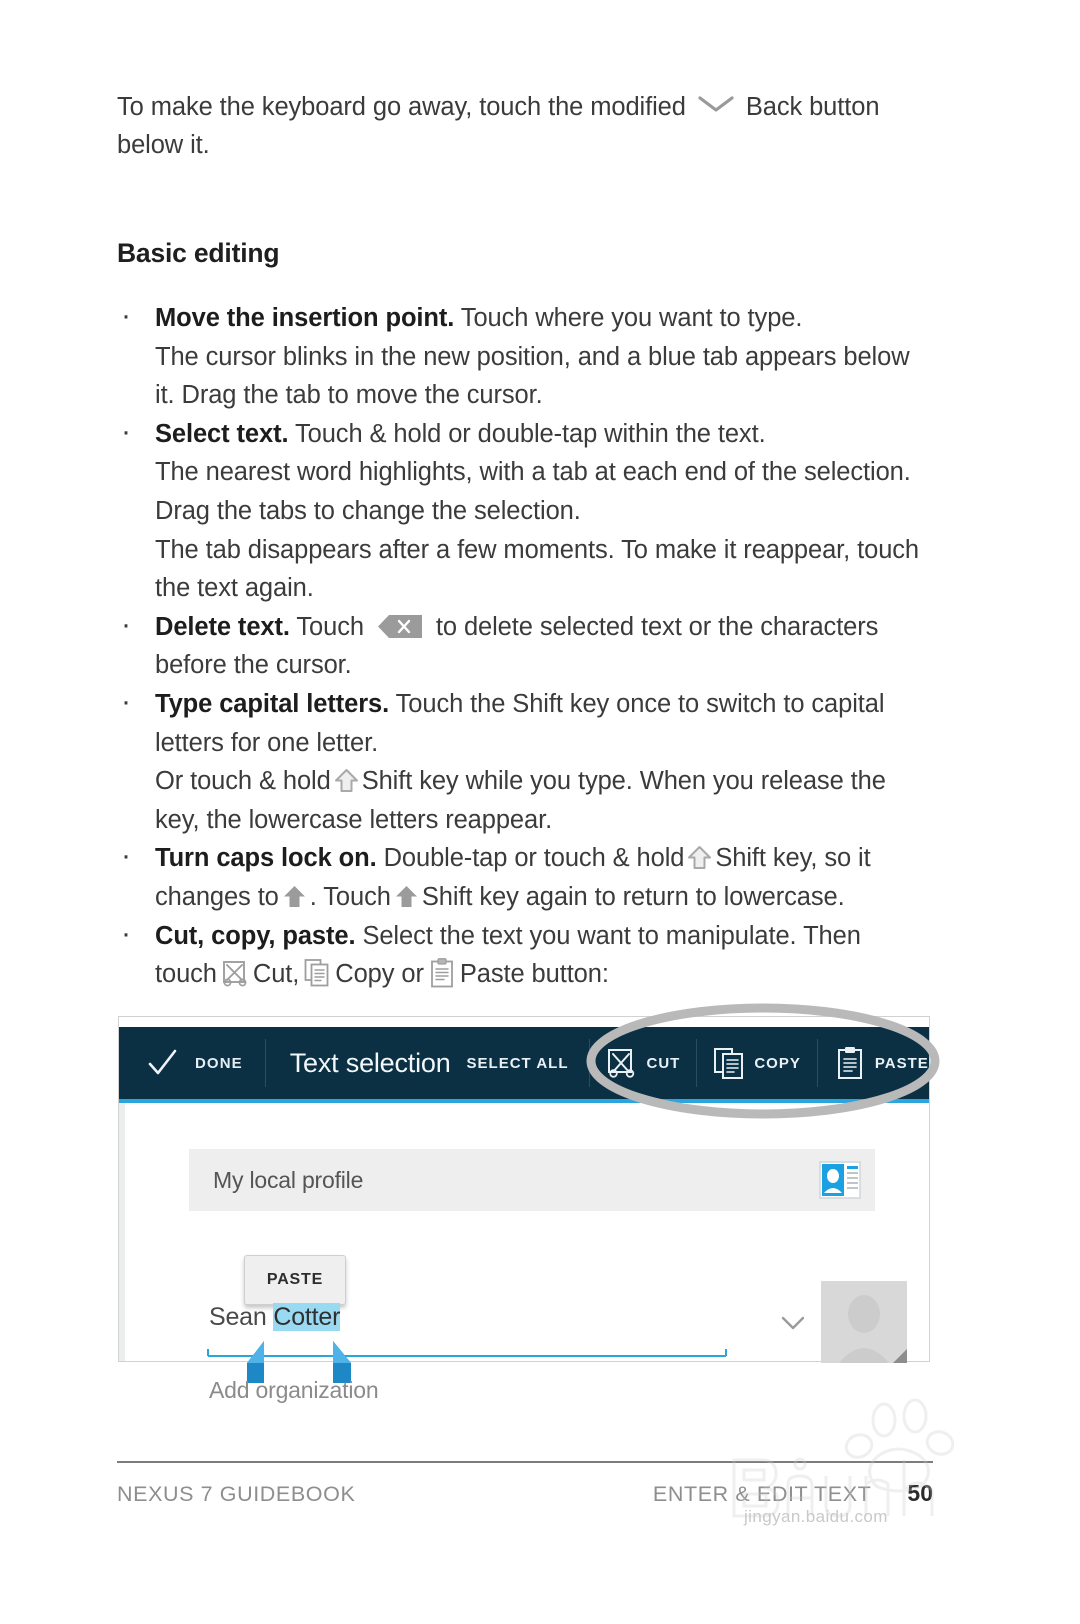 The image size is (1080, 1624). I want to click on select-all-label: SELECT ALL, so click(517, 1063).